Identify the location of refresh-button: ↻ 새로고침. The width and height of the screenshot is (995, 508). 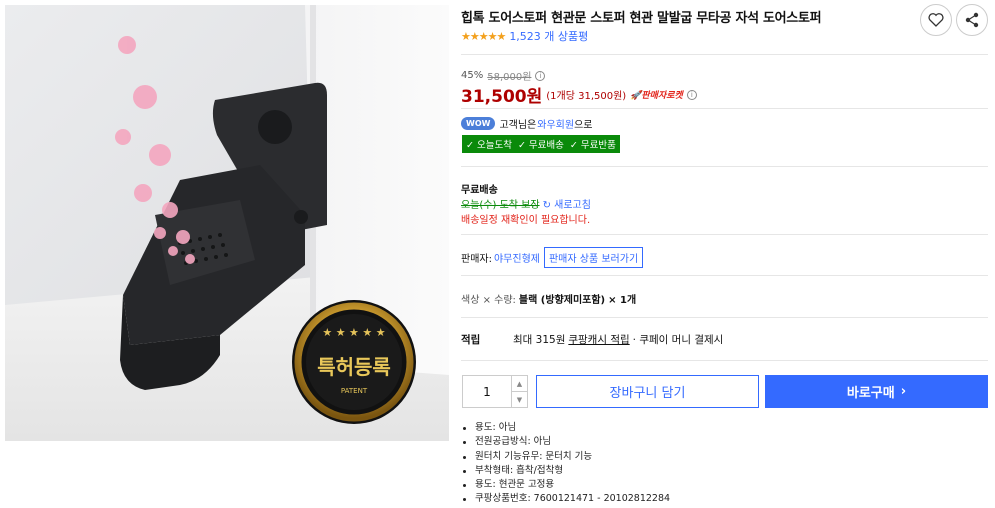
(567, 203).